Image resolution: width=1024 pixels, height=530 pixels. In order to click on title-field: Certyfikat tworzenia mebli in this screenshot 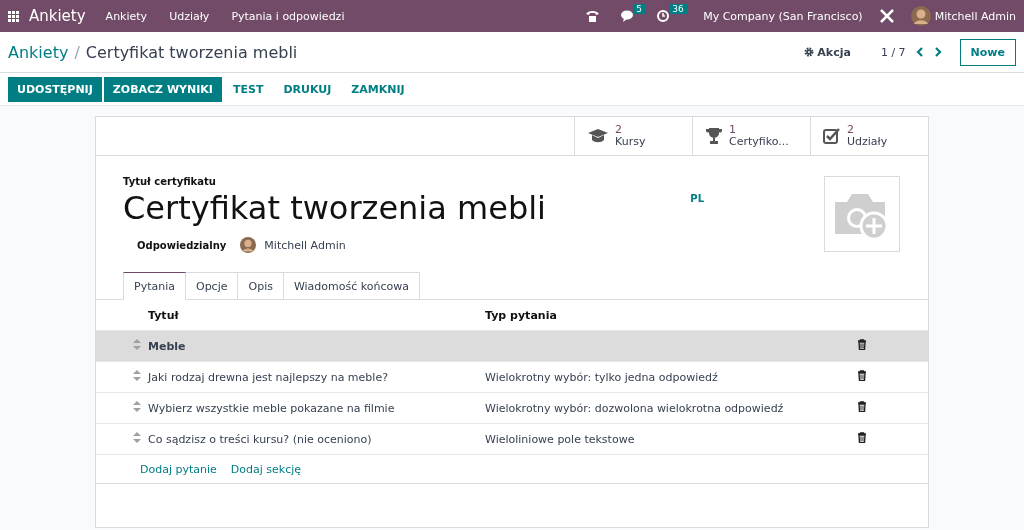, I will do `click(407, 208)`.